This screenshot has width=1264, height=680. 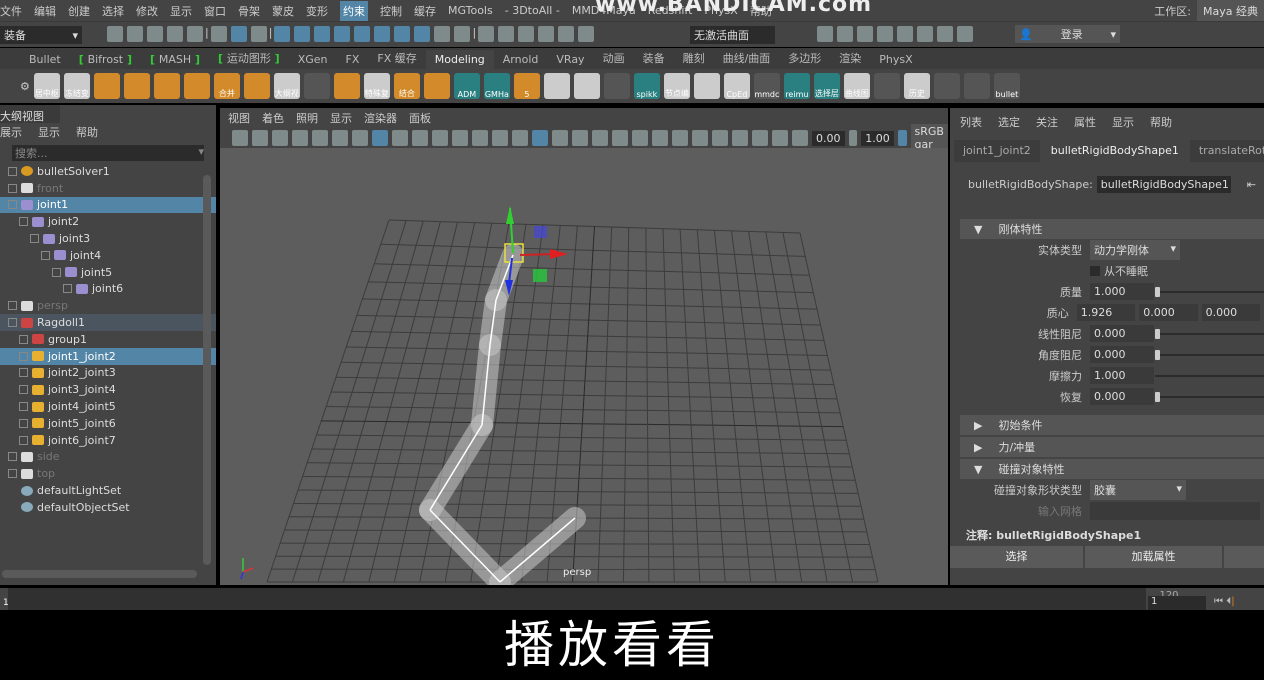 What do you see at coordinates (108, 440) in the screenshot?
I see `outliner-item: joint6_joint7` at bounding box center [108, 440].